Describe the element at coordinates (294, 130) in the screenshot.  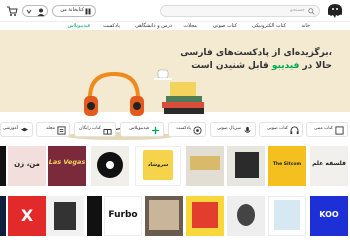
I see `headphones-icon` at that location.